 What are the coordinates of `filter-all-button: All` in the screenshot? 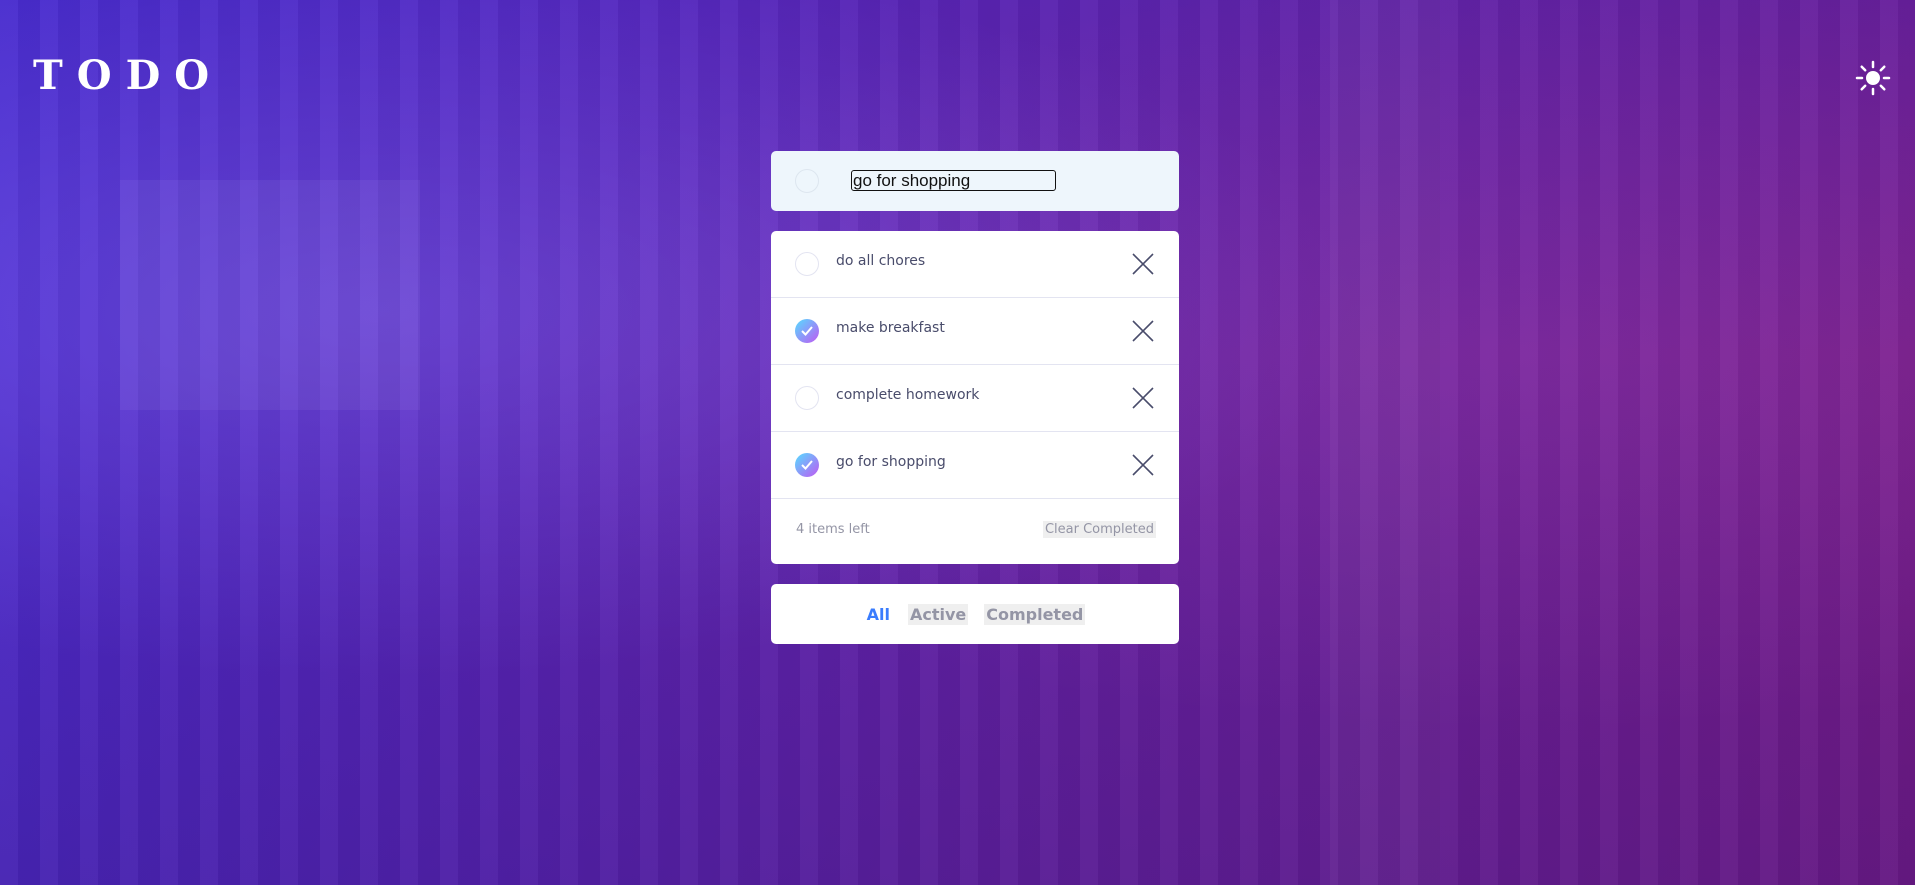 It's located at (878, 614).